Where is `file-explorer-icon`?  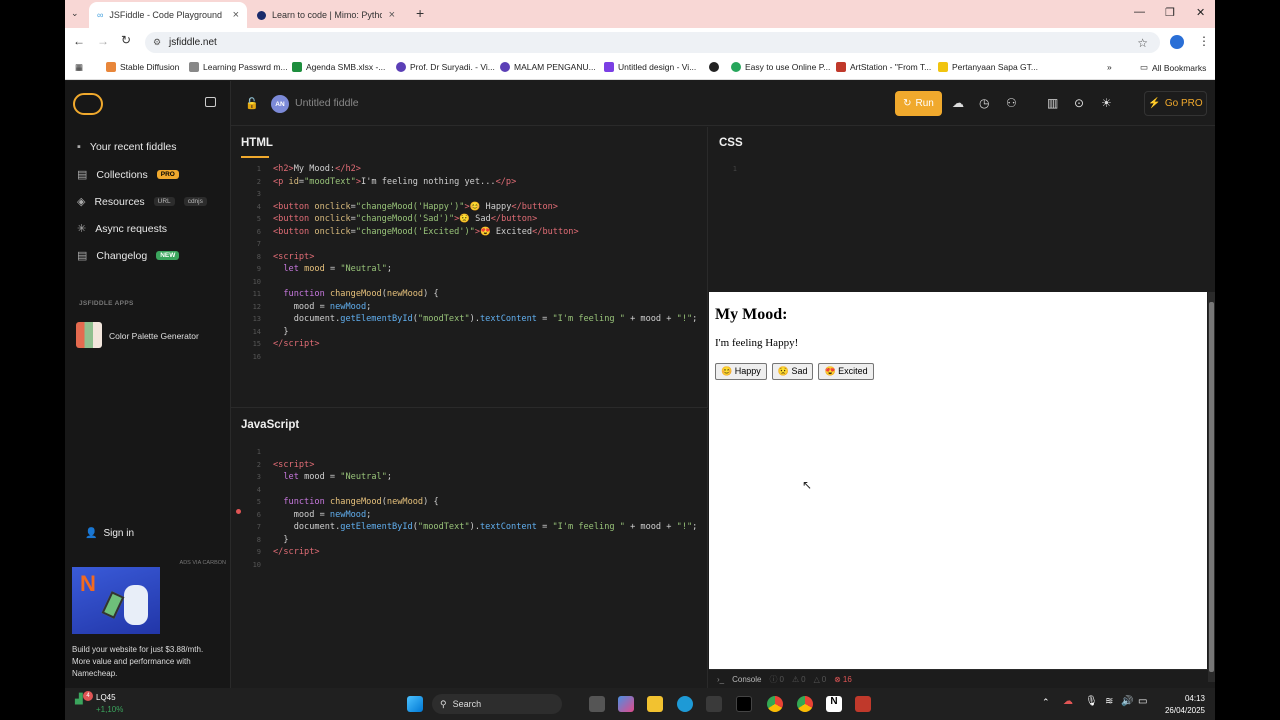 file-explorer-icon is located at coordinates (655, 704).